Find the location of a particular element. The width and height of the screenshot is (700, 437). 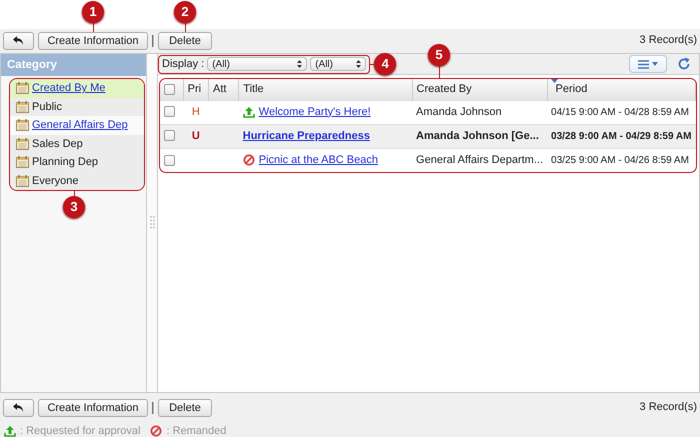

column-header: Title is located at coordinates (325, 89).